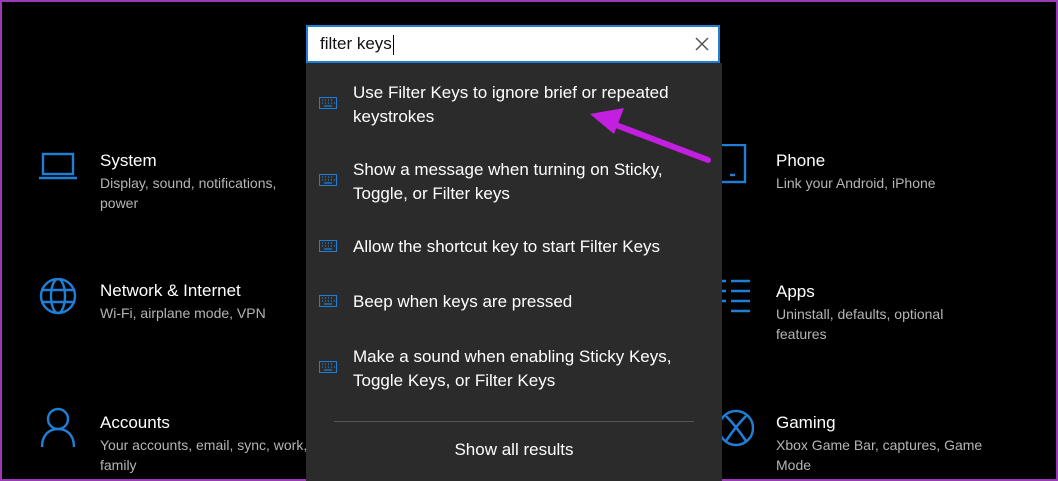 This screenshot has width=1058, height=481. What do you see at coordinates (58, 427) in the screenshot?
I see `person-icon` at bounding box center [58, 427].